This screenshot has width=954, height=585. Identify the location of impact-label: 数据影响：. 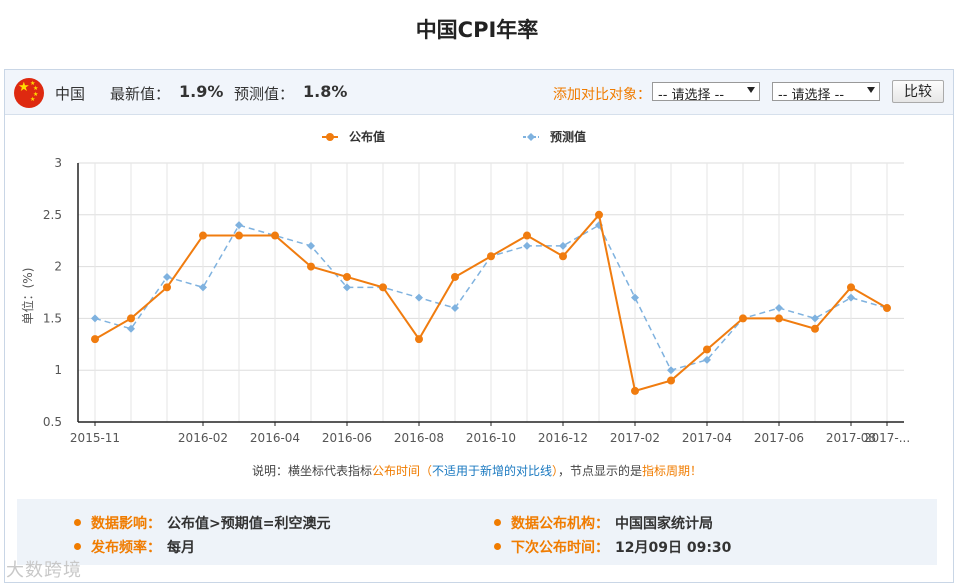
(126, 524).